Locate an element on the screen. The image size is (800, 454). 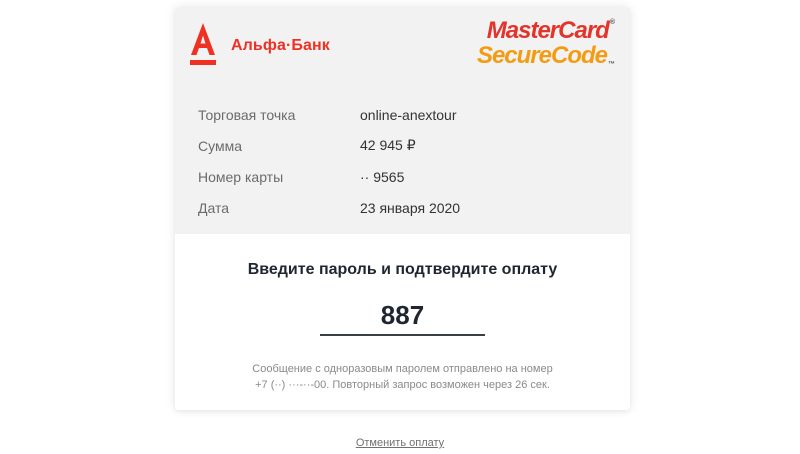
cancel-payment-container: Отменить оплату is located at coordinates (400, 443).